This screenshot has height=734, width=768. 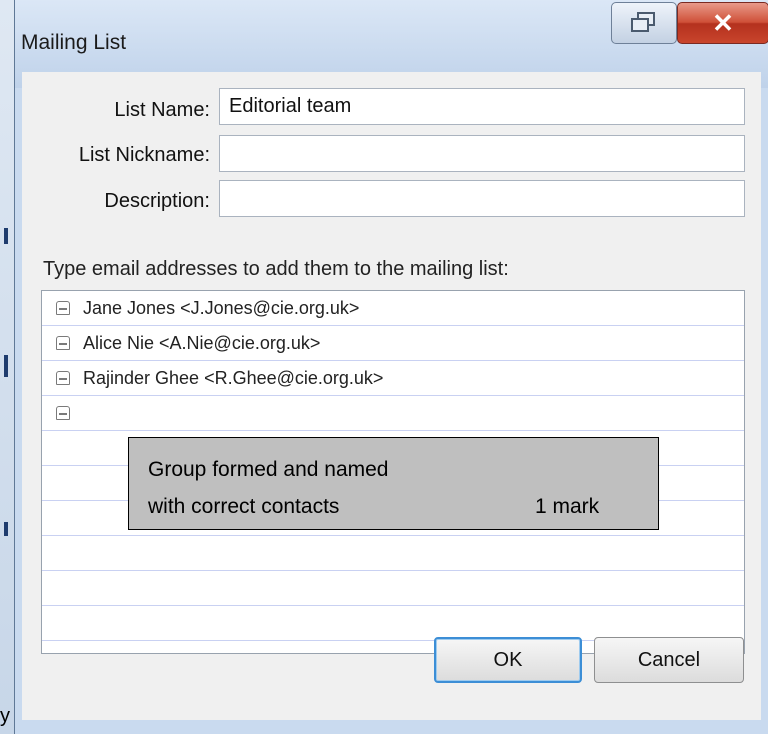 I want to click on background-window-edge, so click(x=7, y=367).